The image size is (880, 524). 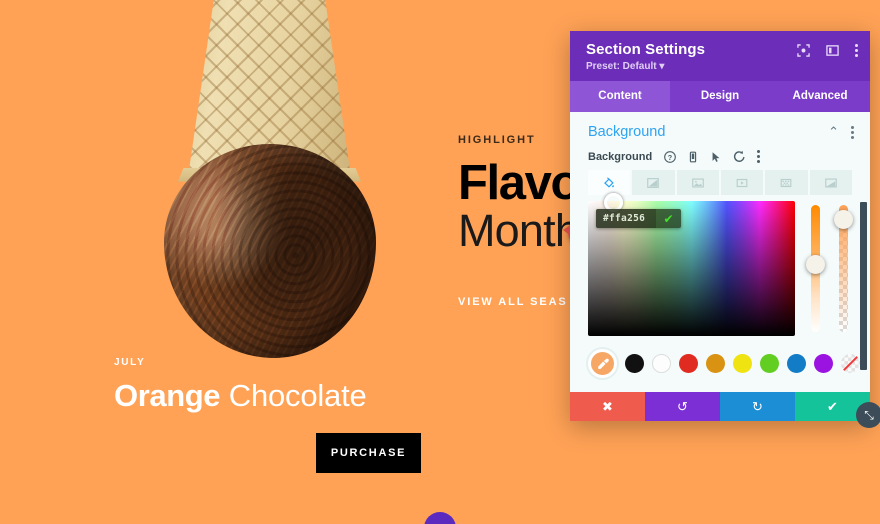 I want to click on background-type-tabs, so click(x=720, y=182).